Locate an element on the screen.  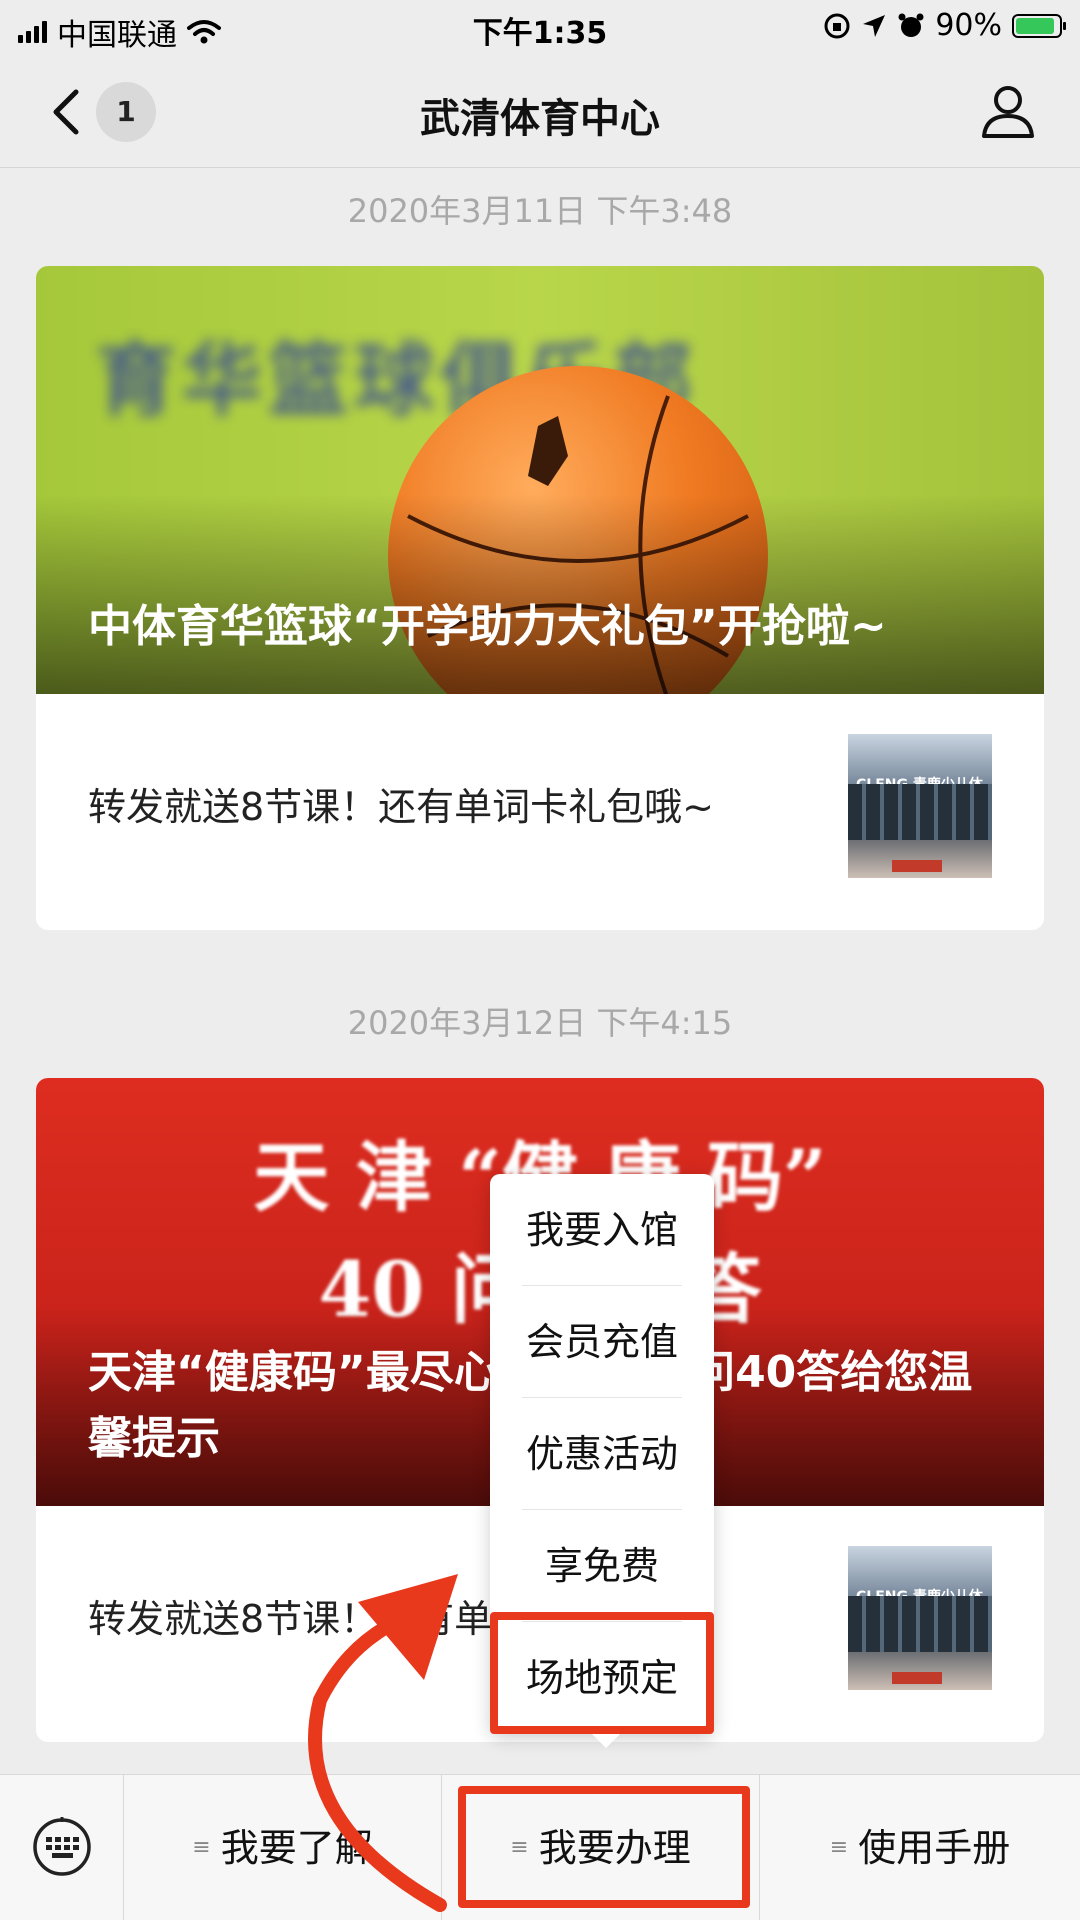
menu-tab-label: 我要了解 is located at coordinates (296, 1848).